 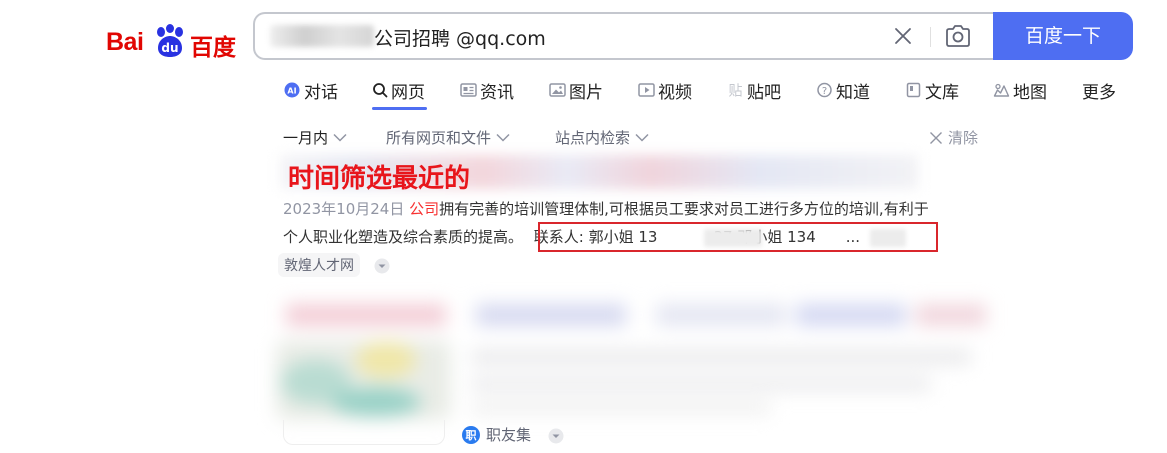 I want to click on time-filter-dropdown: 一月内, so click(x=315, y=137).